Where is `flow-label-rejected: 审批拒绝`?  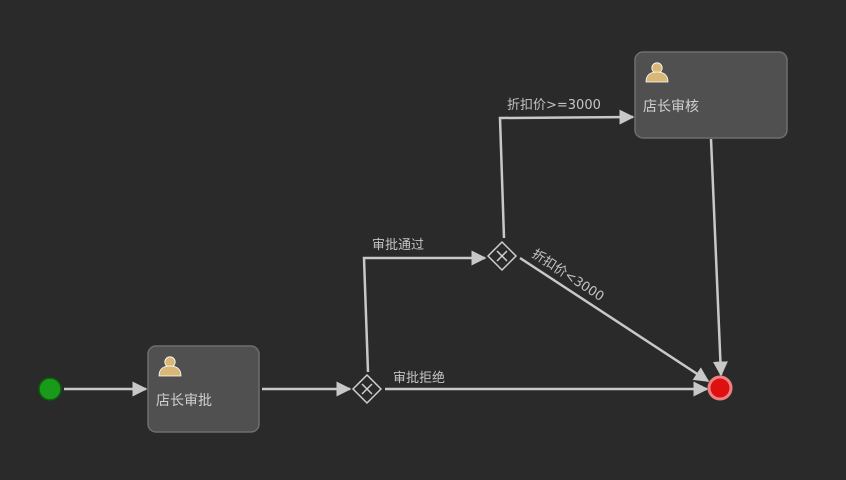
flow-label-rejected: 审批拒绝 is located at coordinates (419, 378).